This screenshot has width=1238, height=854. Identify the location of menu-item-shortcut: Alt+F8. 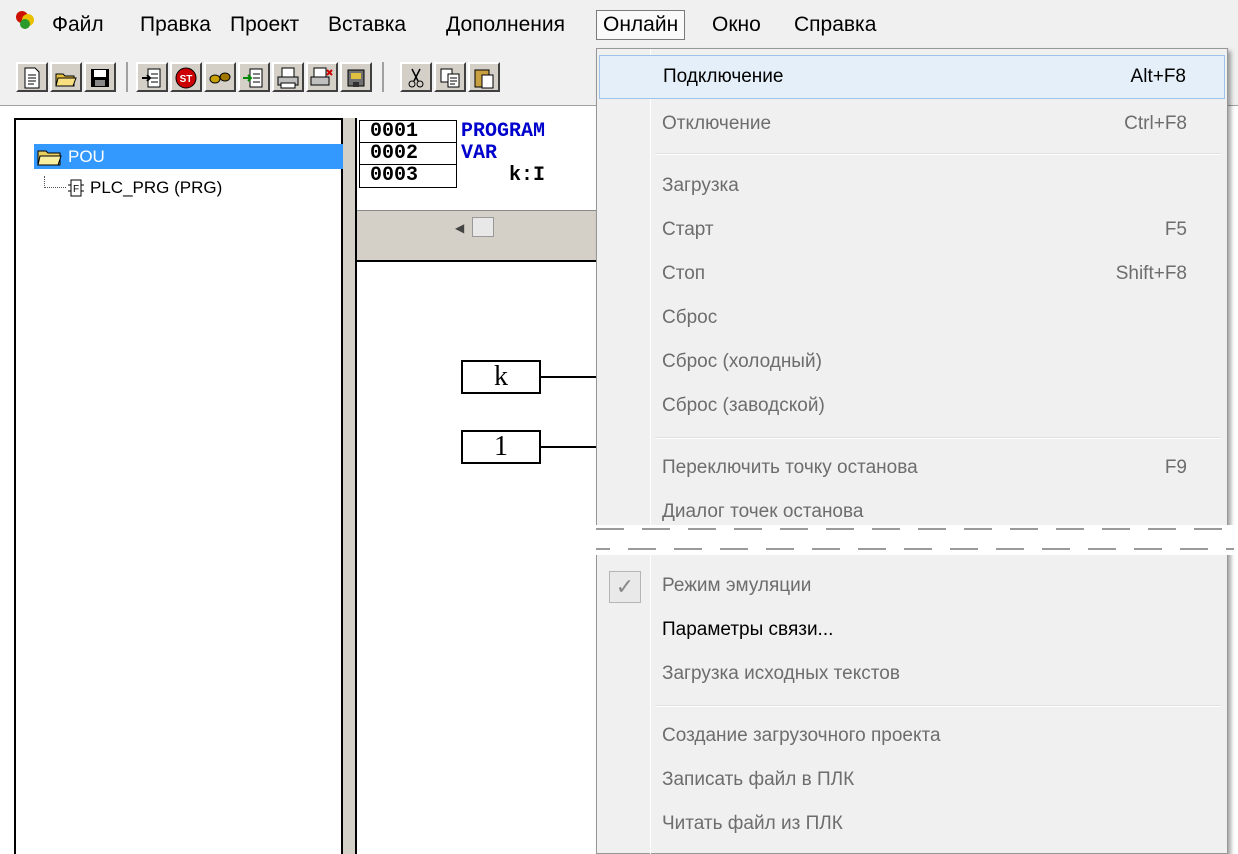
(1158, 76).